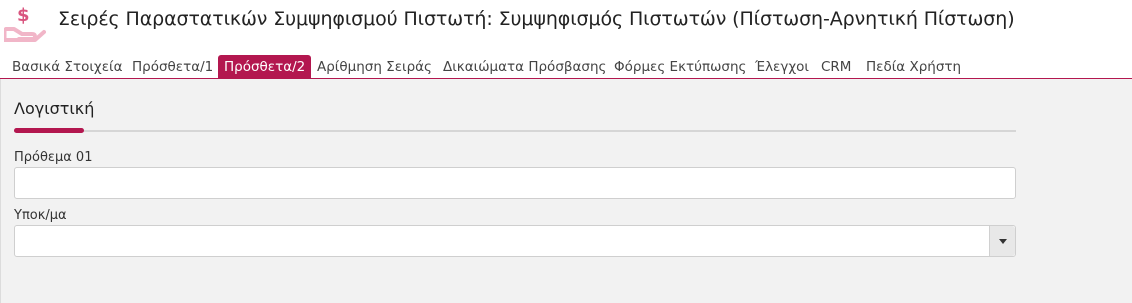 The width and height of the screenshot is (1132, 303). I want to click on tab-basic-info: Βασικά Στοιχεία, so click(67, 67).